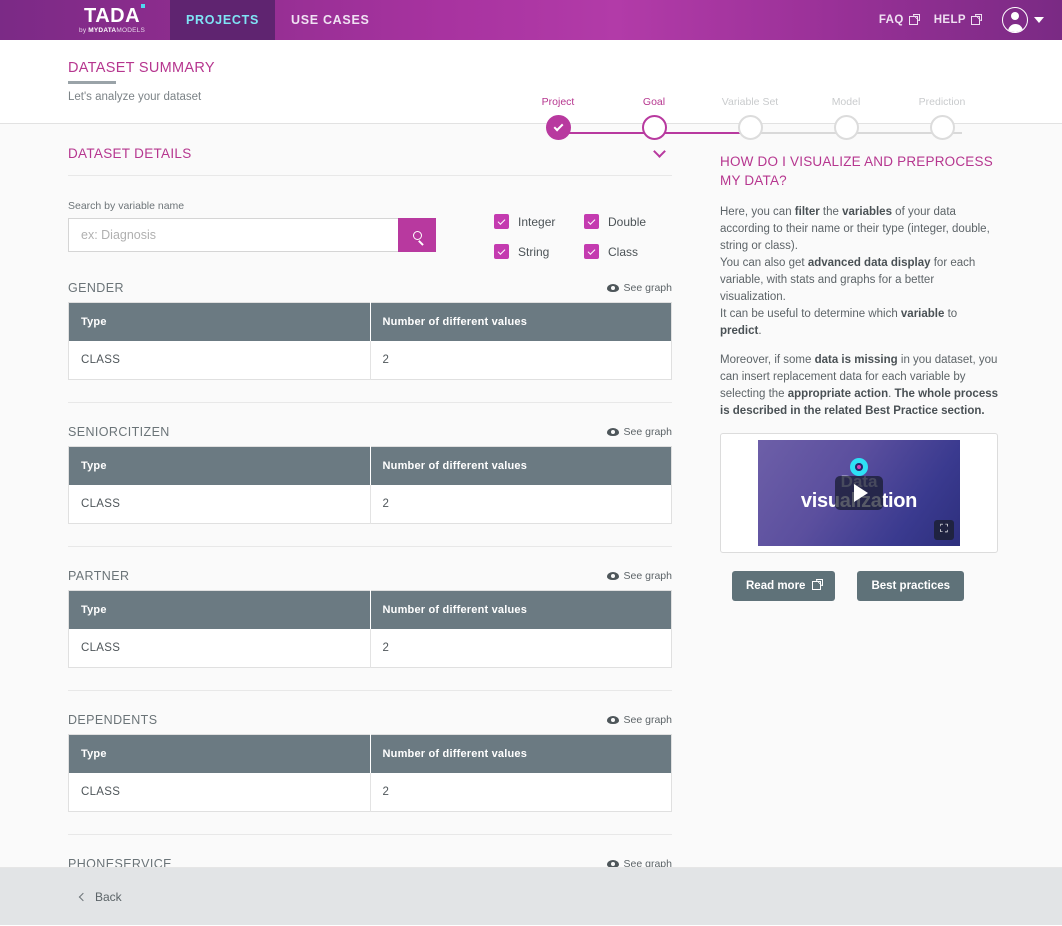 Image resolution: width=1062 pixels, height=926 pixels. I want to click on video-thumbnail: Data visualization ⛶, so click(859, 492).